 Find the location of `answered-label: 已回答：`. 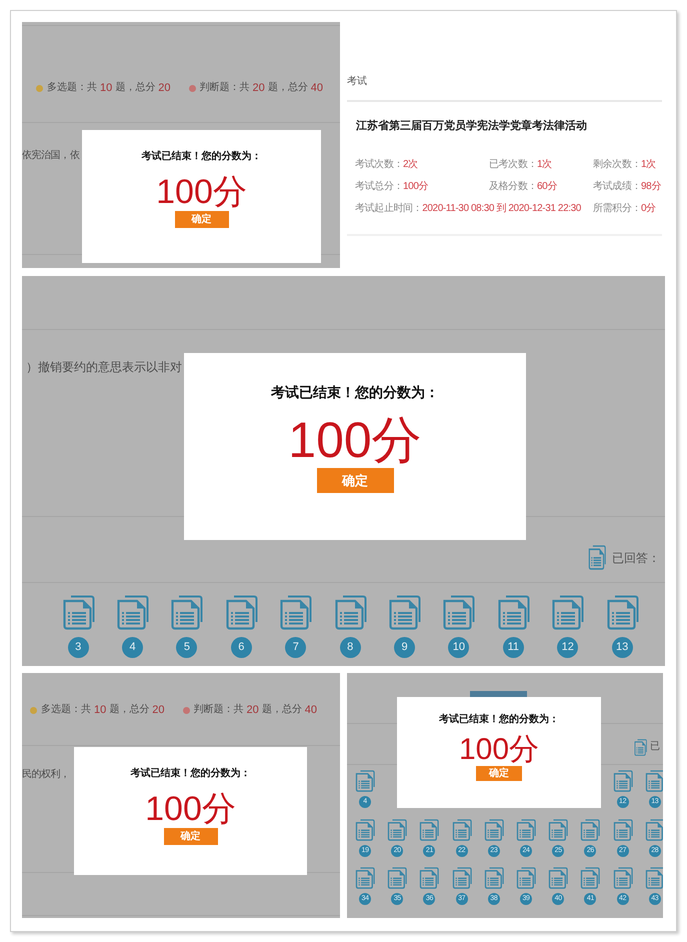

answered-label: 已回答： is located at coordinates (636, 558).